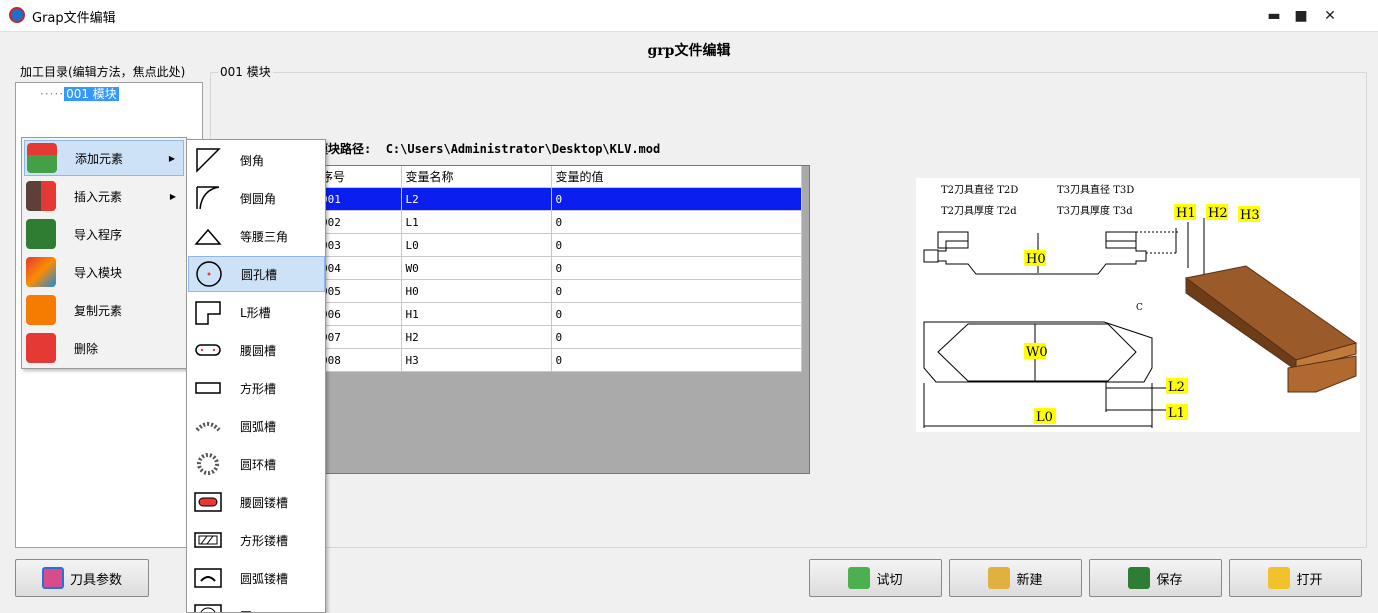 The height and width of the screenshot is (613, 1378). What do you see at coordinates (476, 177) in the screenshot?
I see `column-header-name: 变量名称` at bounding box center [476, 177].